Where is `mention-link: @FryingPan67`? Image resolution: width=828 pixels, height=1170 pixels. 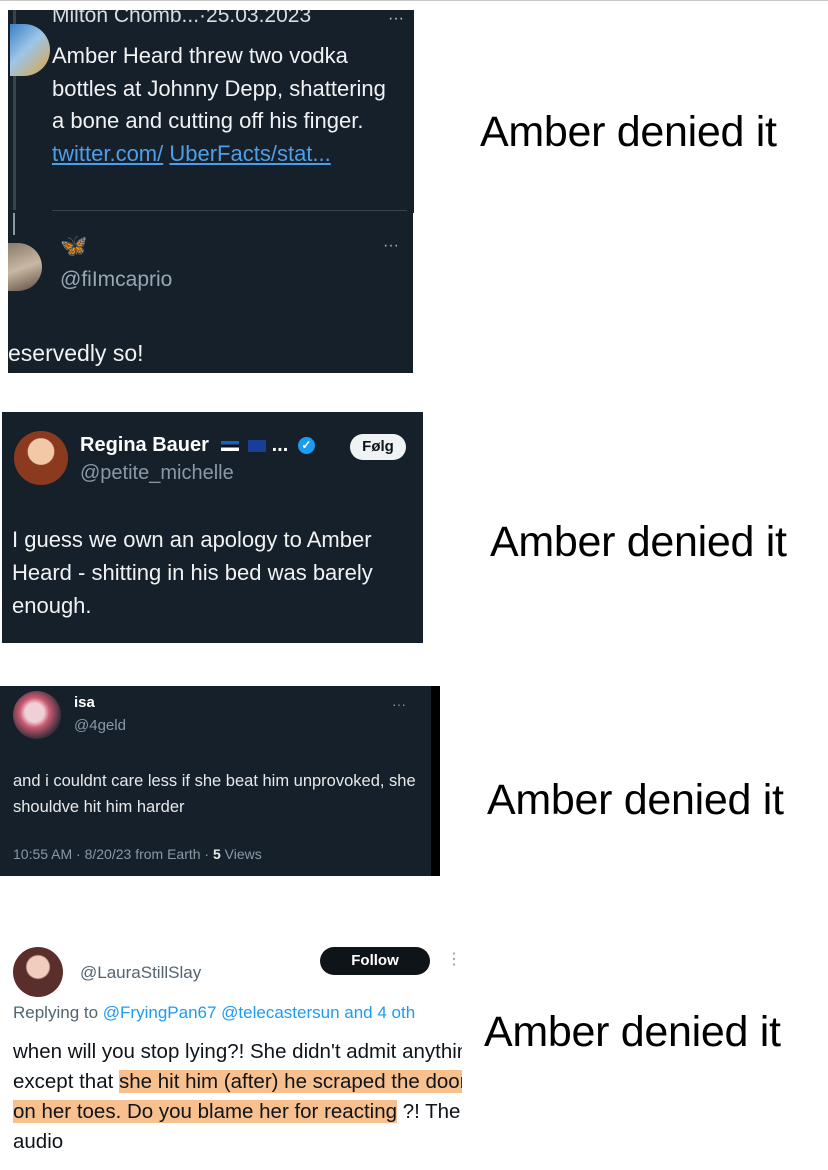 mention-link: @FryingPan67 is located at coordinates (160, 1012).